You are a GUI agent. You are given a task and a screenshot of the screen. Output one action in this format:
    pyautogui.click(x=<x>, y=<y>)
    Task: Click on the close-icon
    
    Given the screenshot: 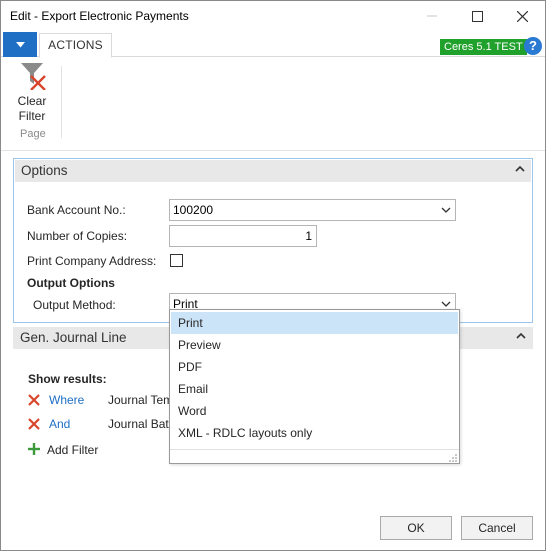 What is the action you would take?
    pyautogui.click(x=522, y=16)
    